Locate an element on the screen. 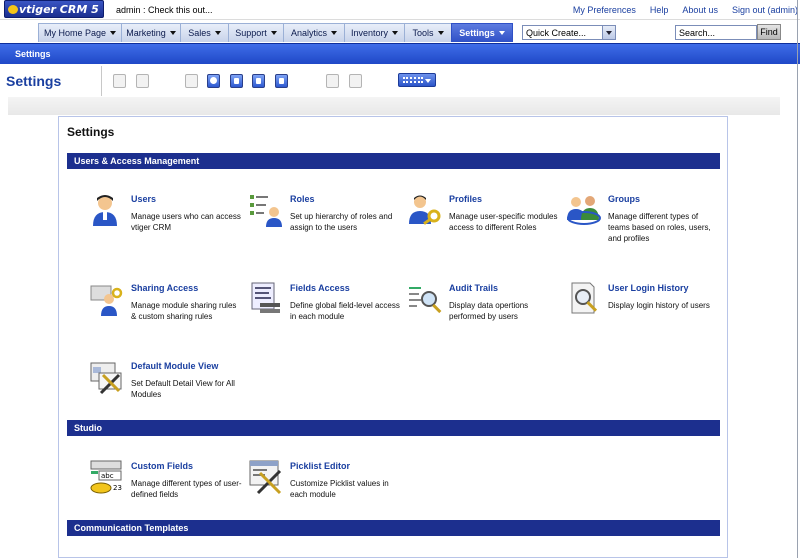 This screenshot has width=800, height=558. create-icon is located at coordinates (119, 81).